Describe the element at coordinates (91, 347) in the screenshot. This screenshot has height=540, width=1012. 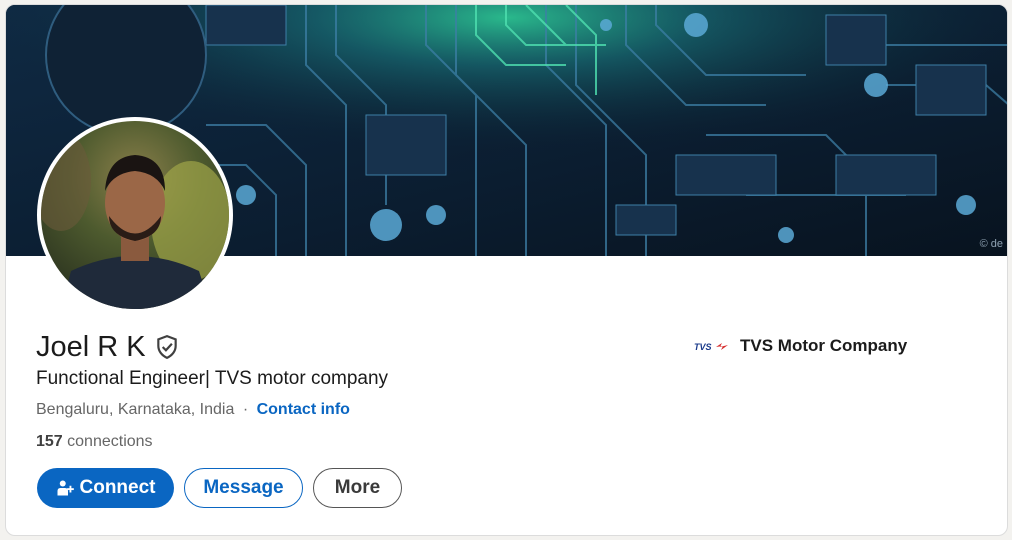
I see `profile-name: Joel R K` at that location.